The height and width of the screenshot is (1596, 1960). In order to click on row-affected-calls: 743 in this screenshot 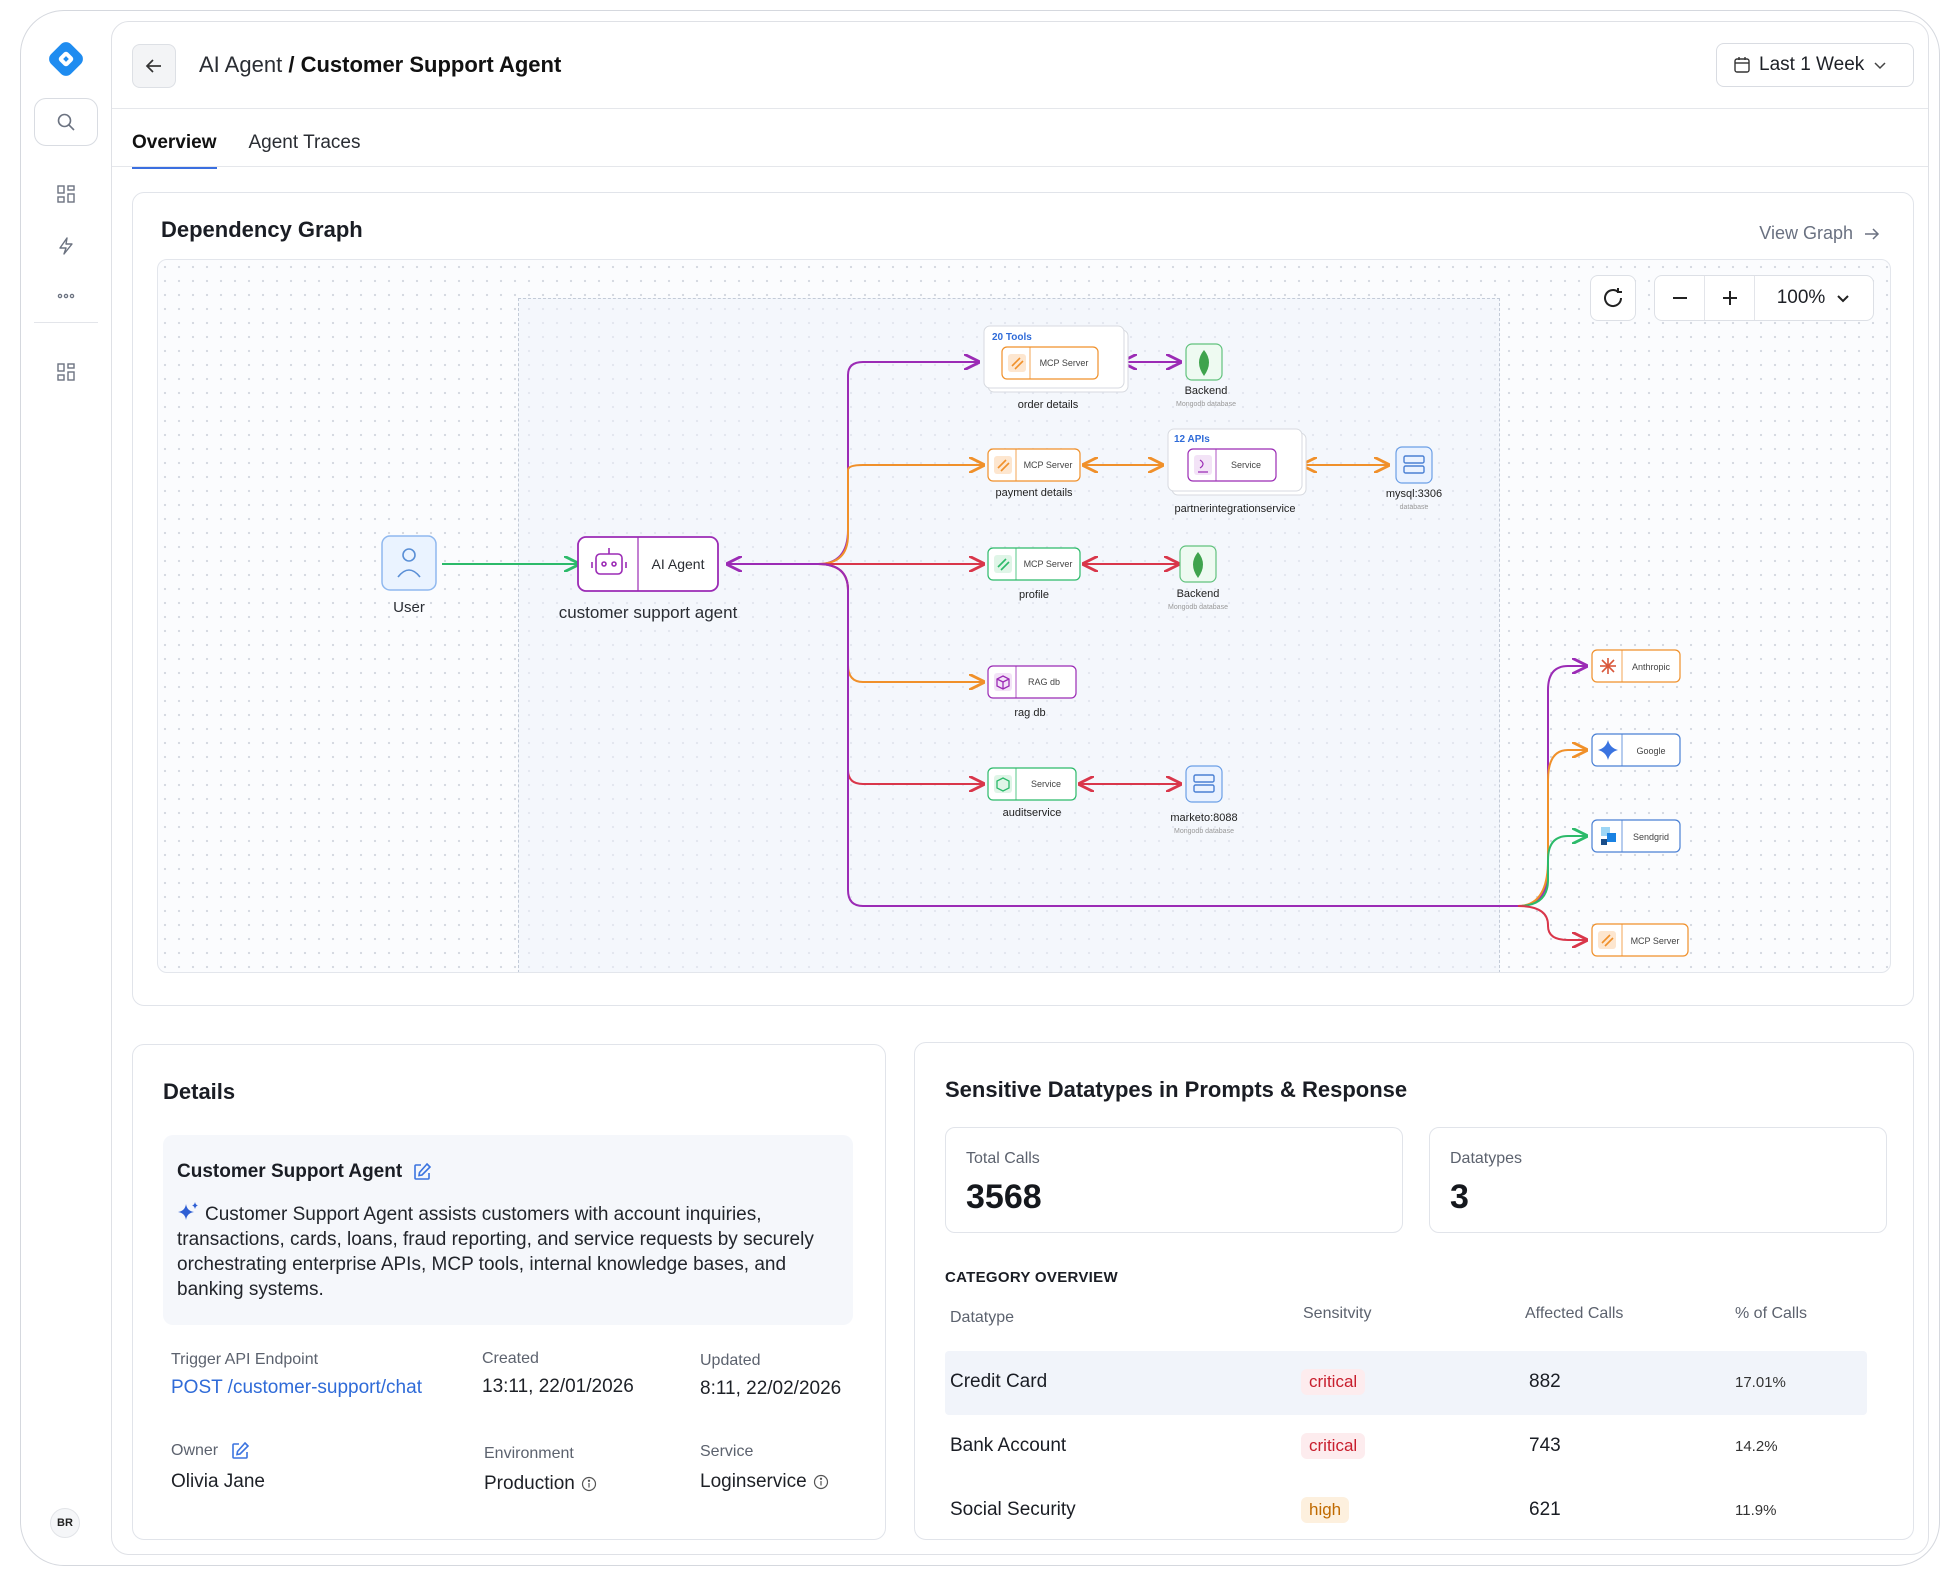, I will do `click(1545, 1445)`.